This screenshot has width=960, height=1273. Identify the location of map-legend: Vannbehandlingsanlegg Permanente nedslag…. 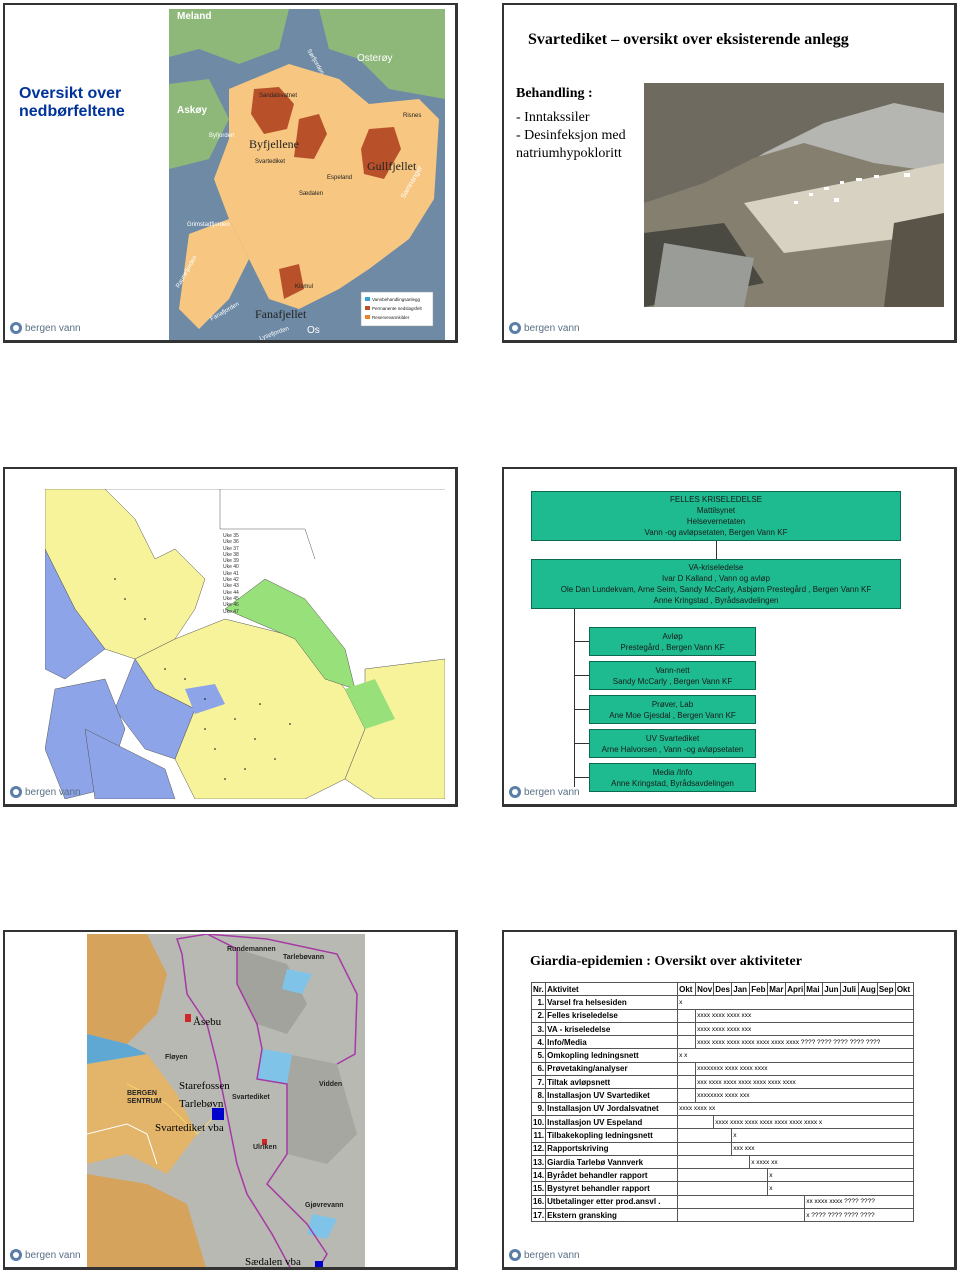
(393, 308).